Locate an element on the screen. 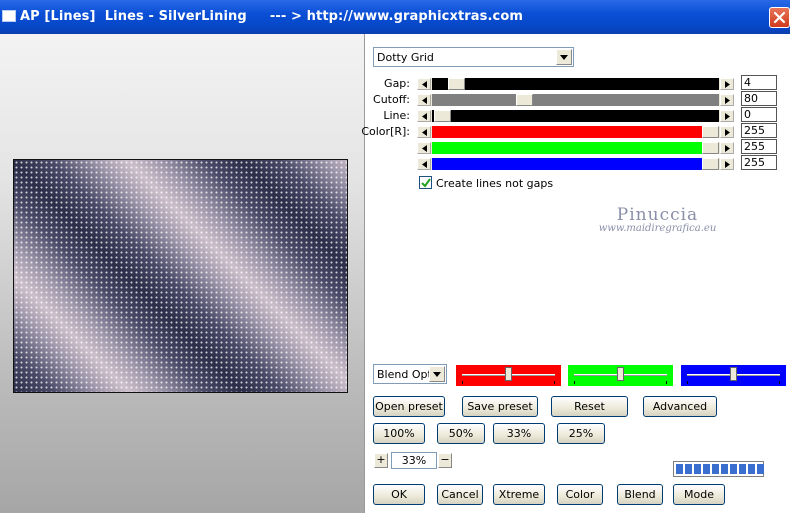  watermark: Pinuccia www.maidiregrafica.eu is located at coordinates (657, 219).